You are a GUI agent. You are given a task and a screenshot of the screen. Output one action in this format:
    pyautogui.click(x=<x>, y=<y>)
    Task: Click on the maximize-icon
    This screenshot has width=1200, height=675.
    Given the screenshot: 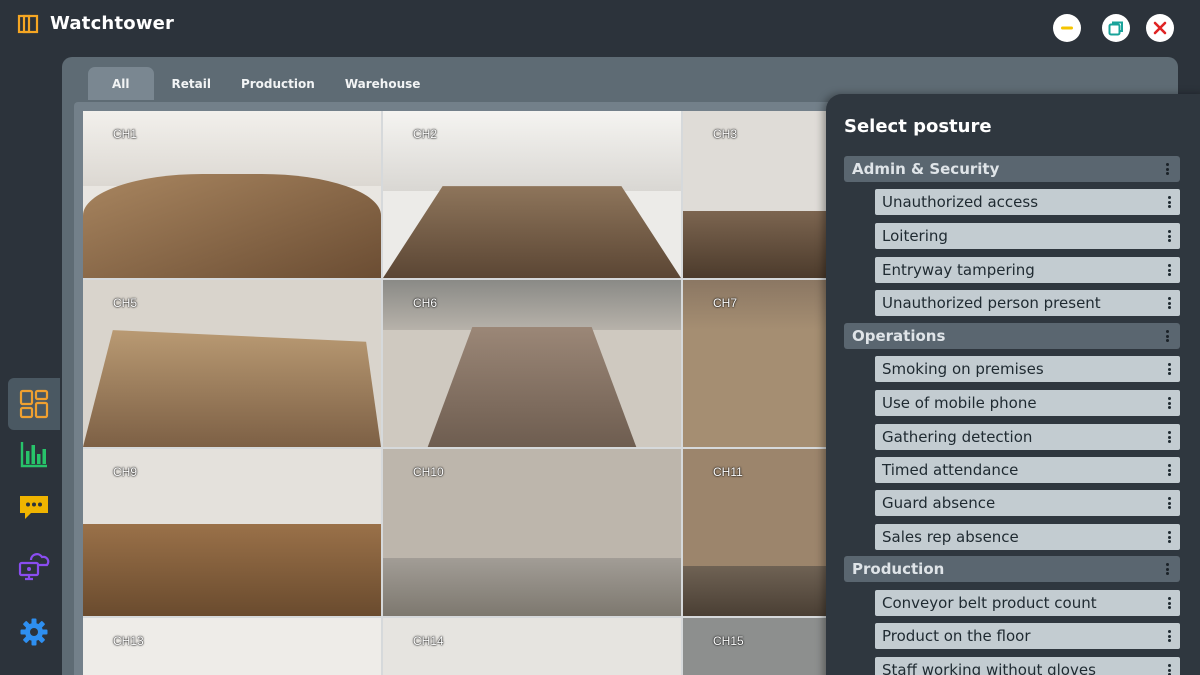 What is the action you would take?
    pyautogui.click(x=1115, y=28)
    